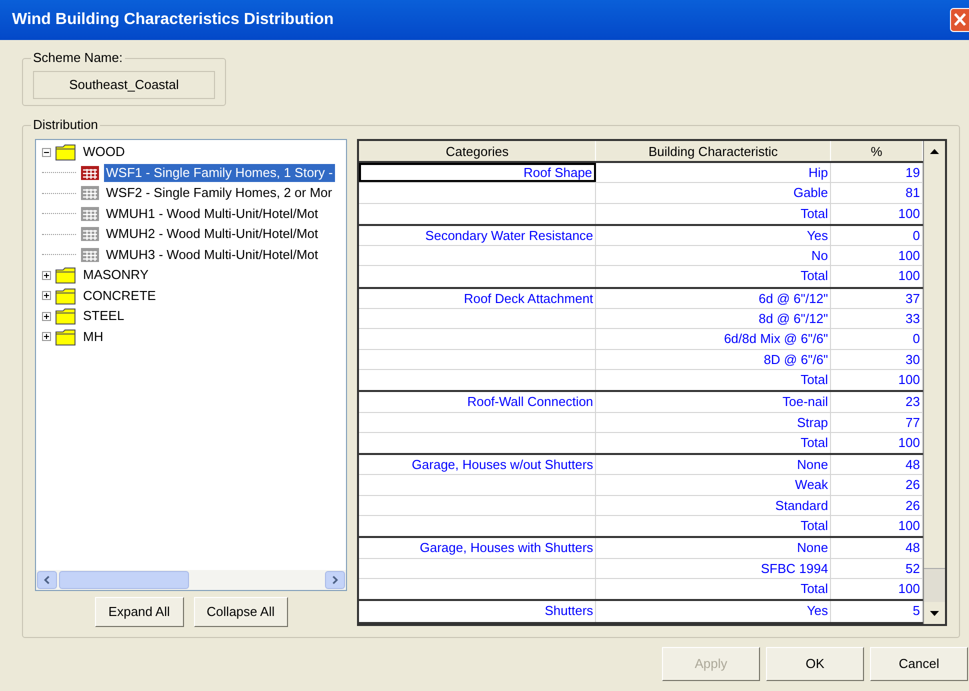 This screenshot has height=691, width=969. I want to click on tree-item: WMUH2 - Wood Multi-Unit/Hotel/Mot, so click(212, 234).